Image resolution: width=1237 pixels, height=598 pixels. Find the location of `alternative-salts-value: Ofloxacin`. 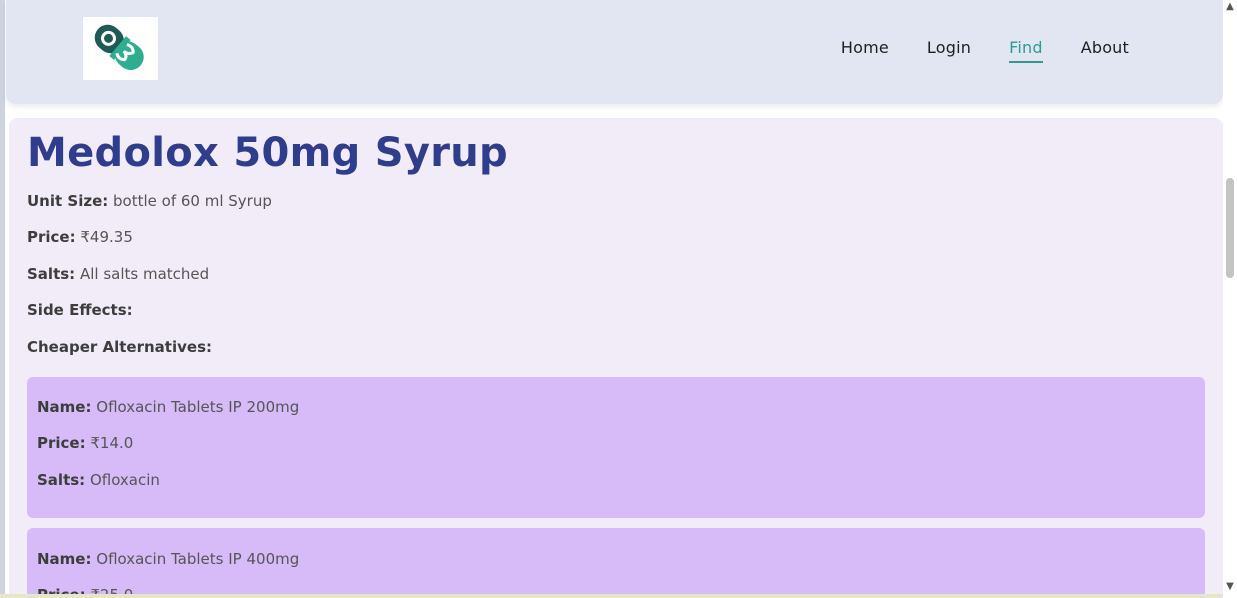

alternative-salts-value: Ofloxacin is located at coordinates (124, 480).